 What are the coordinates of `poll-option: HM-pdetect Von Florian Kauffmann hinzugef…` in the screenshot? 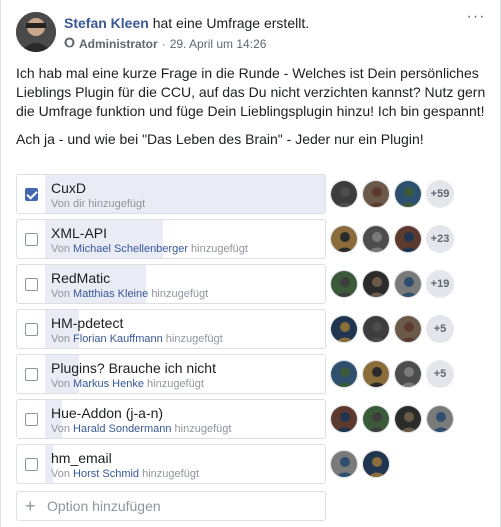 It's located at (251, 329).